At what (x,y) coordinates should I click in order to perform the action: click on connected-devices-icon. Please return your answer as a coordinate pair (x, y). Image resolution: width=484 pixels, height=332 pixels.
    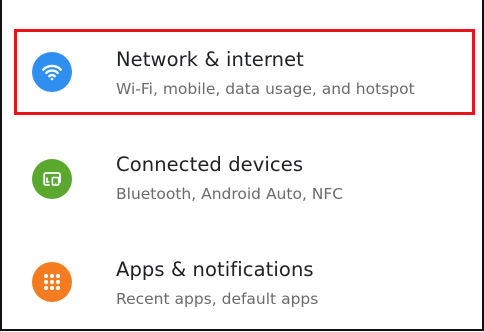
    Looking at the image, I should click on (52, 179).